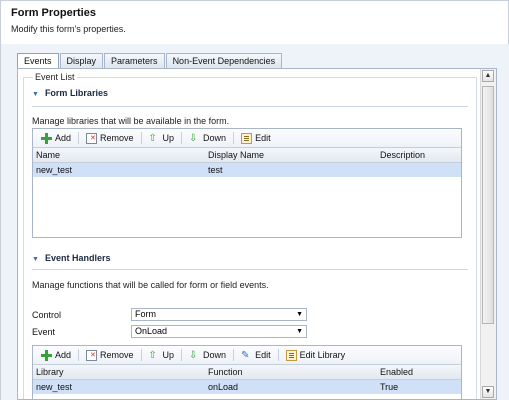 The image size is (509, 400). I want to click on event-handlers-toolbar: Add Remove ⇧ Up ⇩ Down ✎ Edit Edit Library, so click(247, 355).